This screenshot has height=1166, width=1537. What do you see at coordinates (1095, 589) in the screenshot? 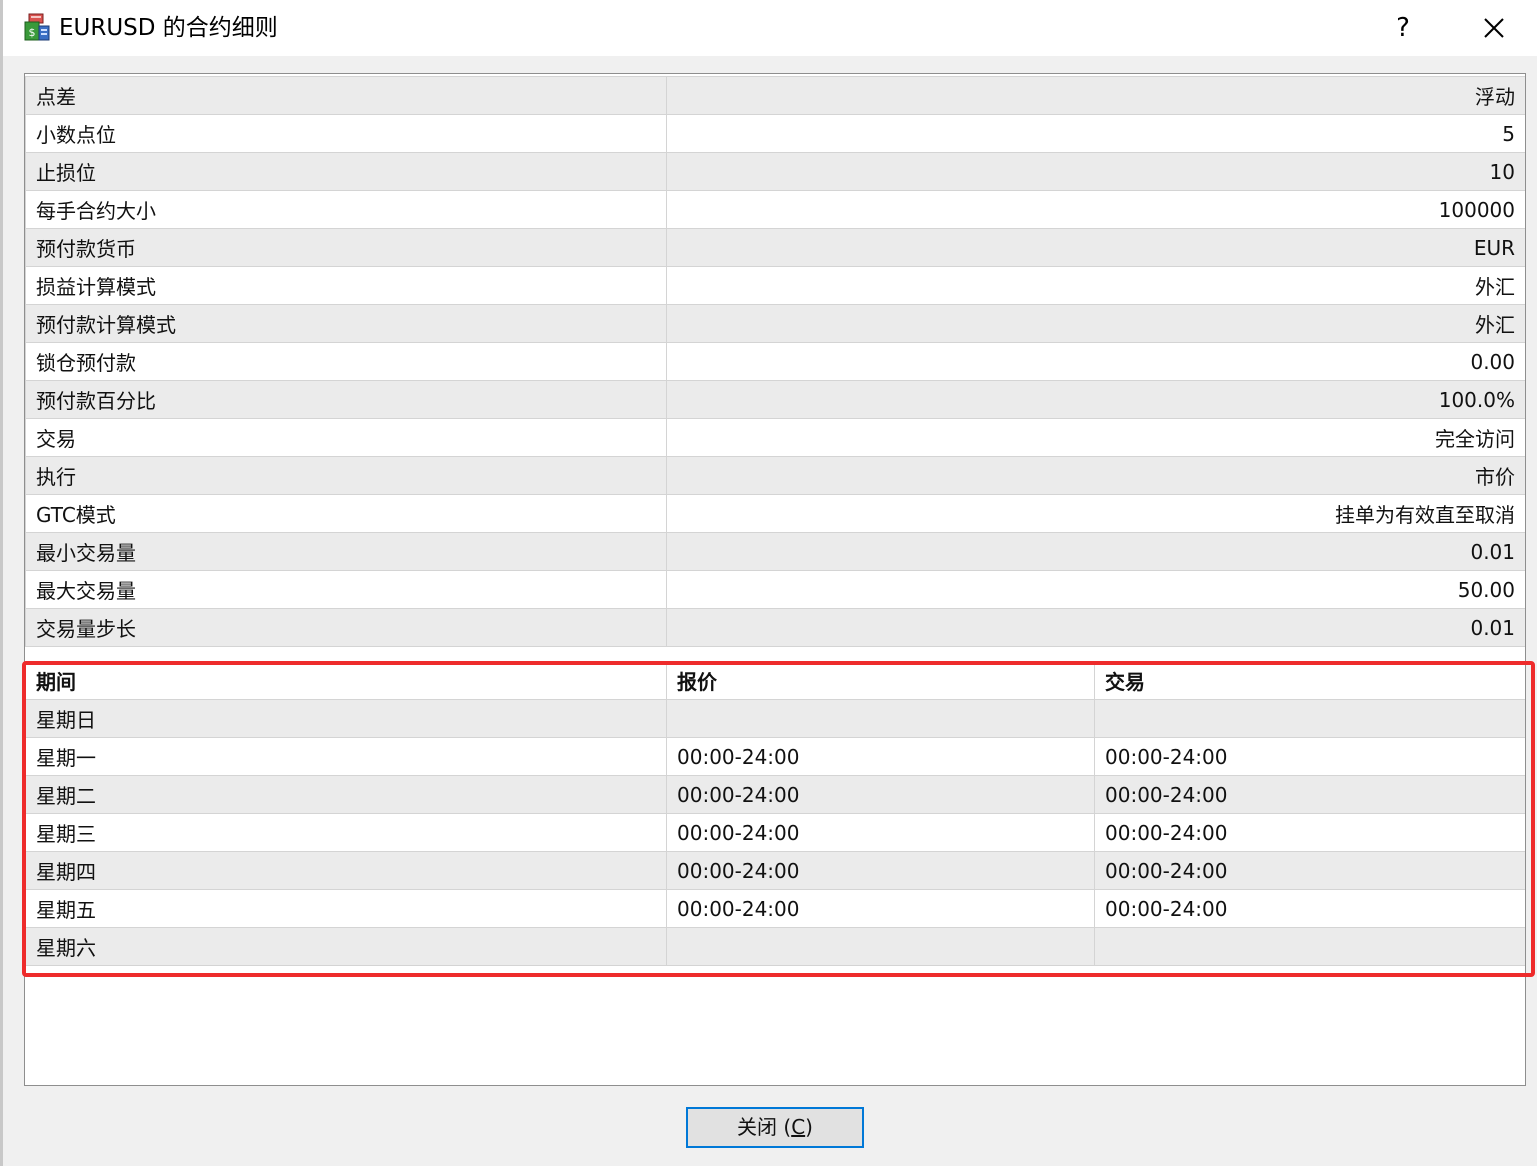
I see `property-value: 50.00` at bounding box center [1095, 589].